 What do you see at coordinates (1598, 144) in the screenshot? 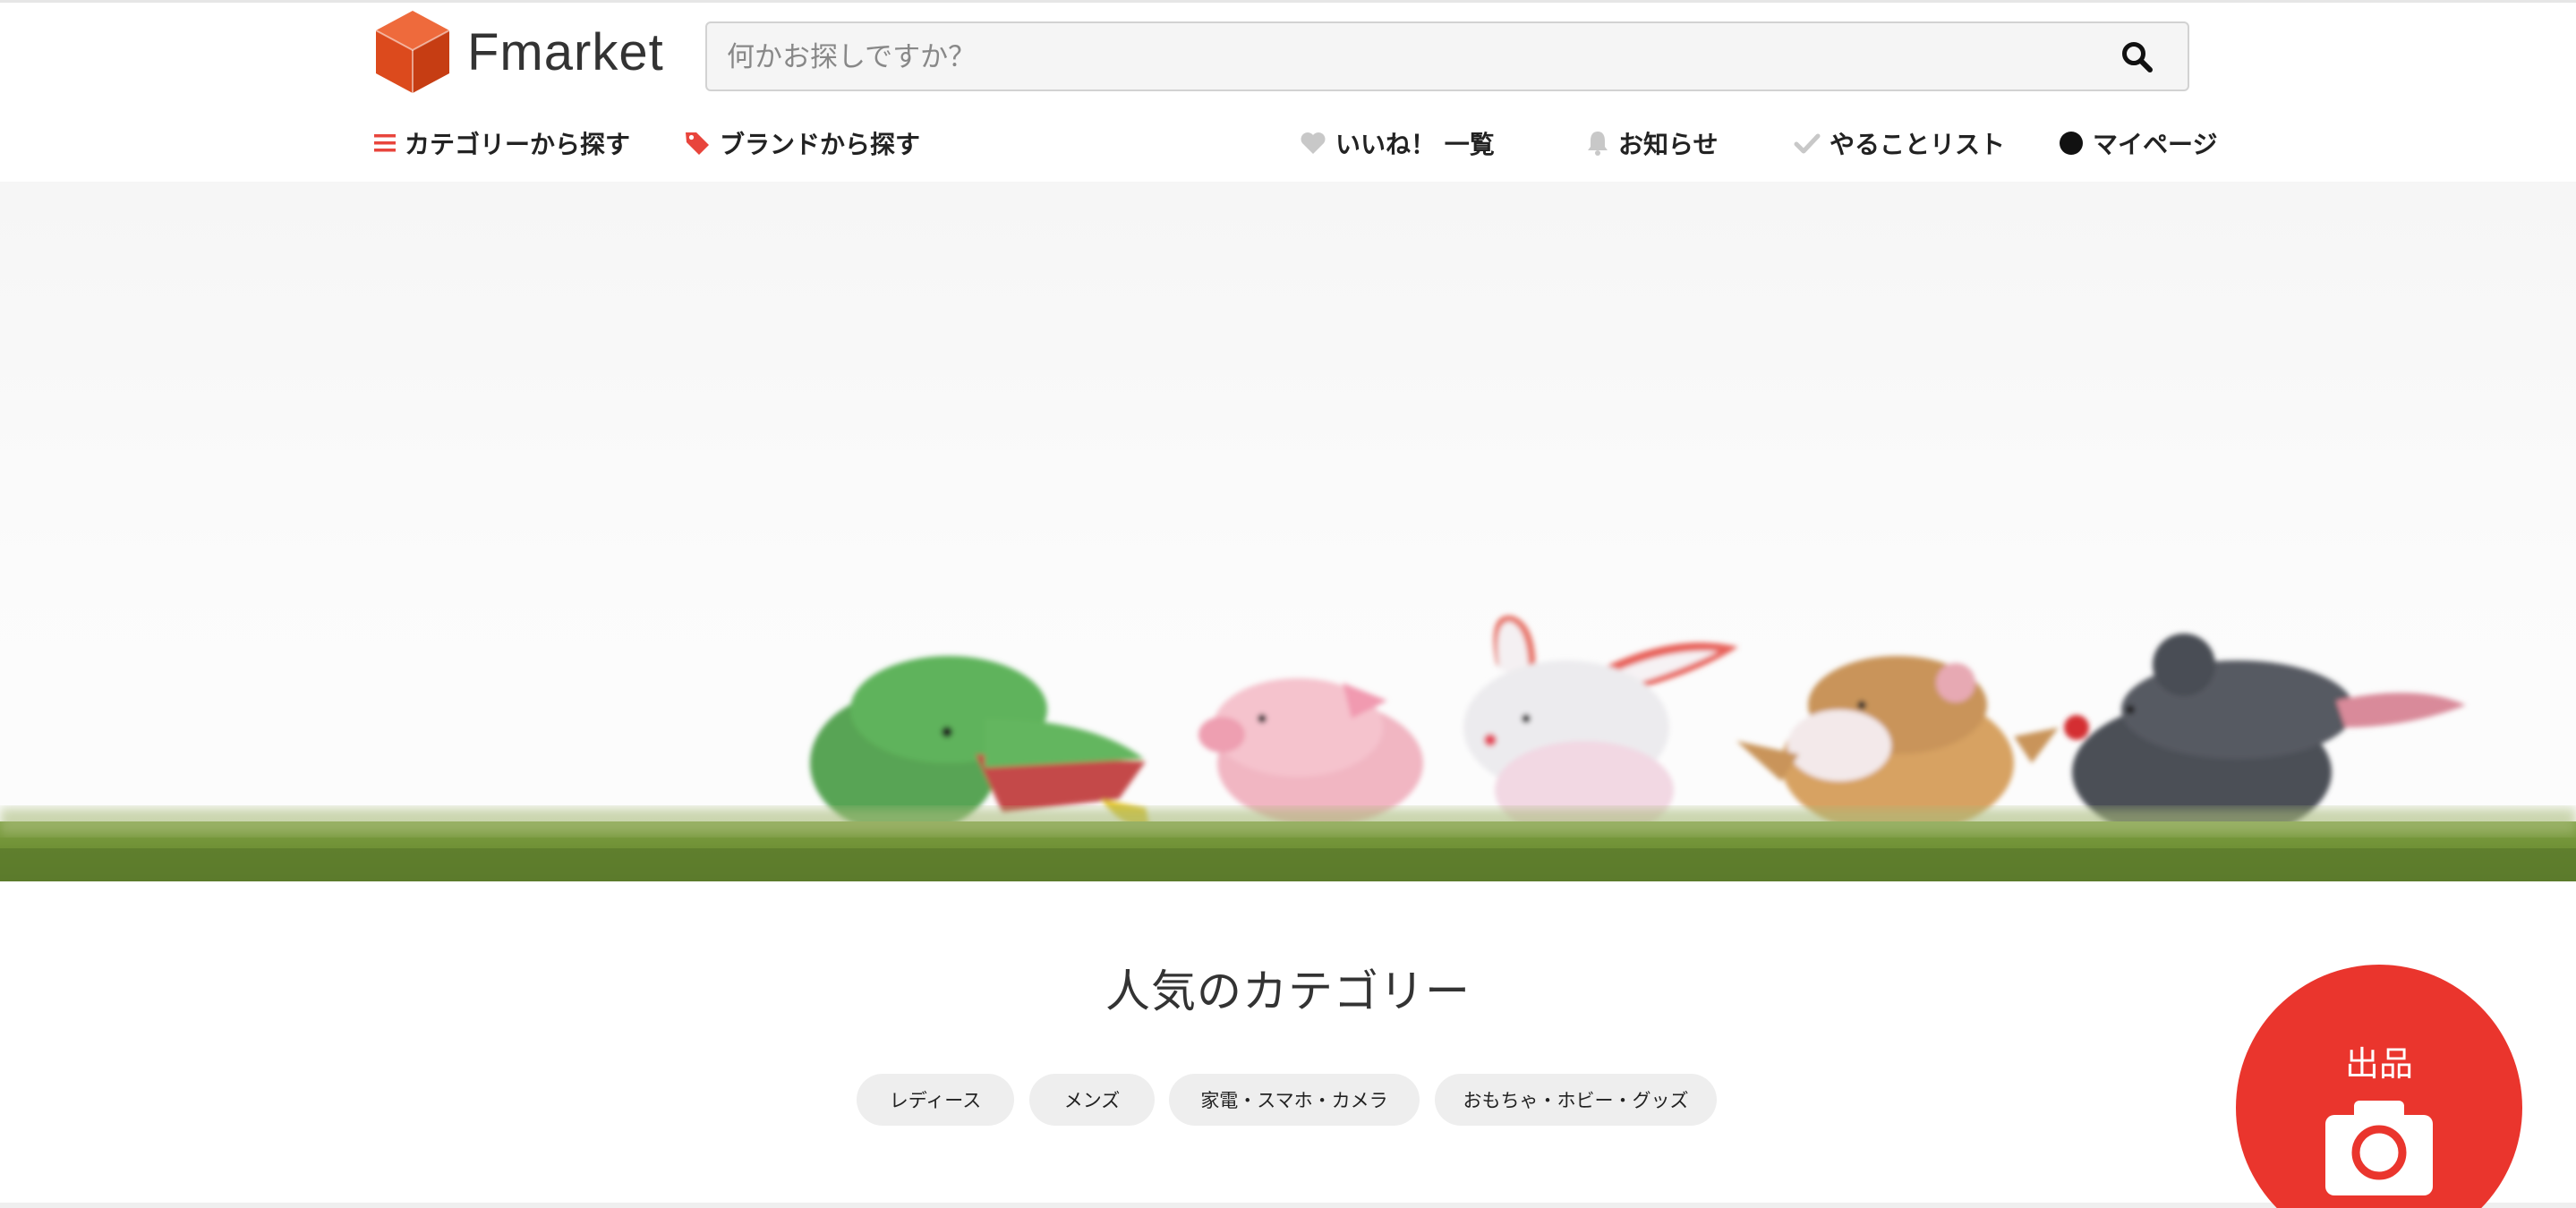
I see `bell-icon` at bounding box center [1598, 144].